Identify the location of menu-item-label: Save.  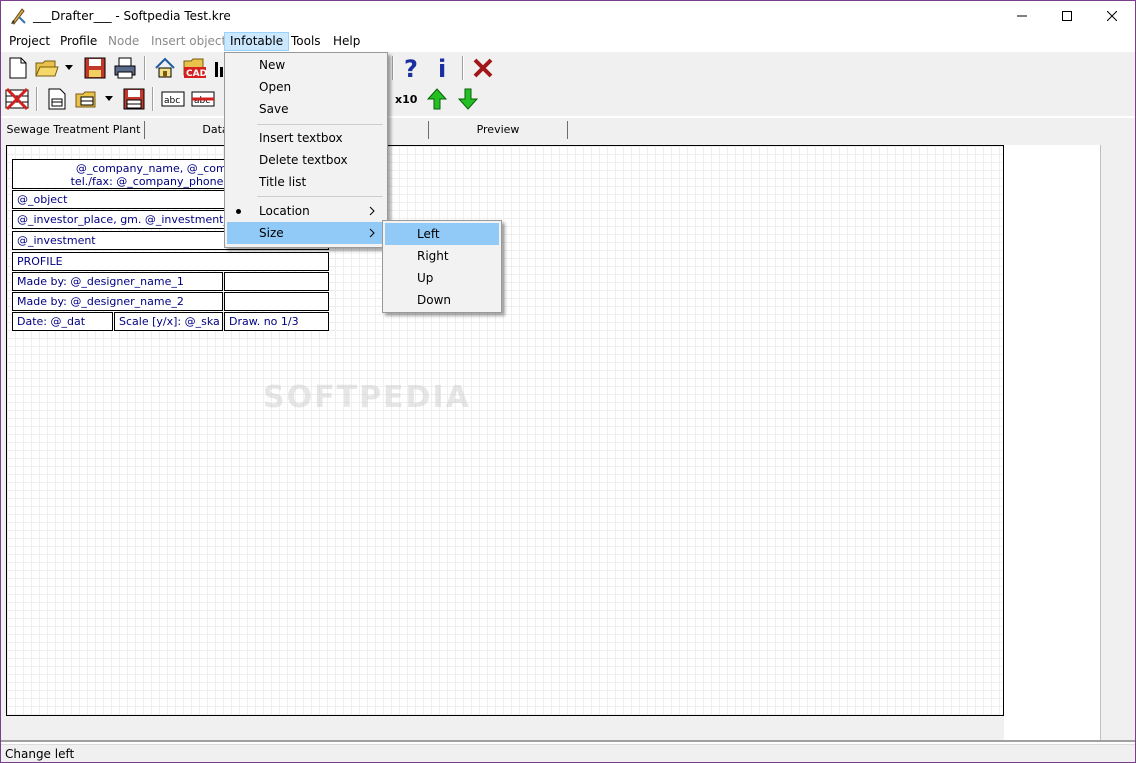
(274, 109).